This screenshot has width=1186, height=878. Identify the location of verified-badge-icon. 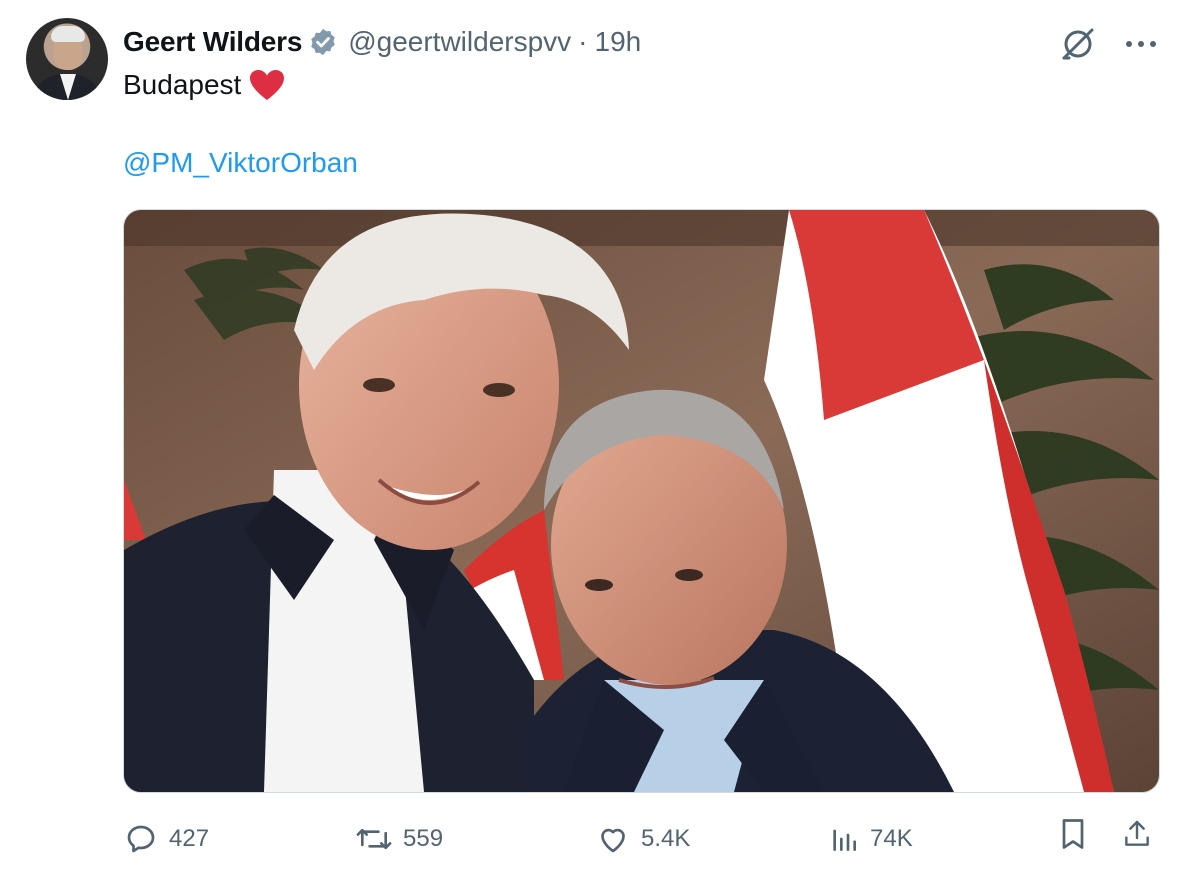
(323, 42).